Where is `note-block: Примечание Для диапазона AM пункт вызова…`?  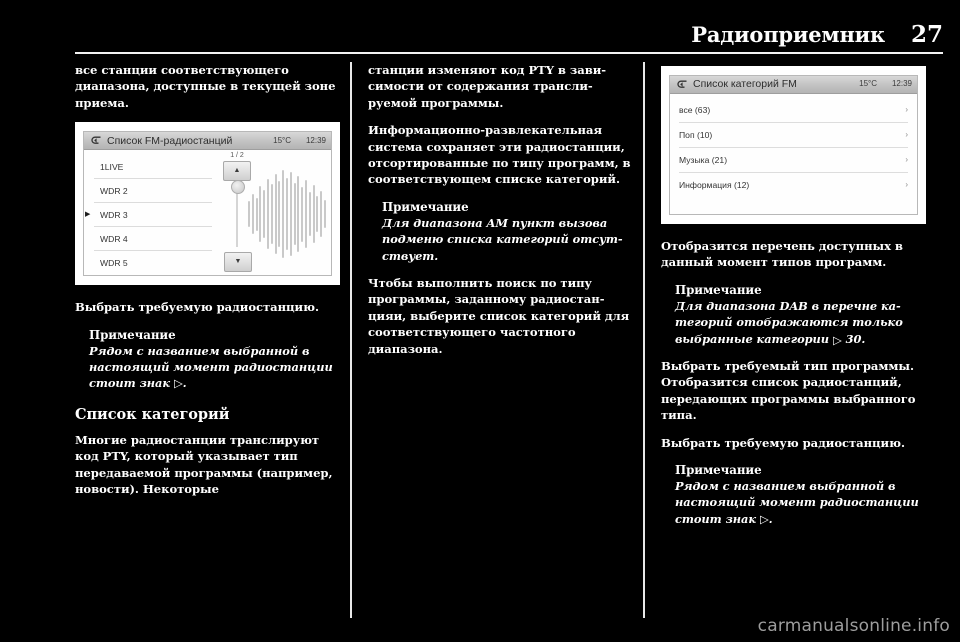 note-block: Примечание Для диапазона AM пункт вызова… is located at coordinates (500, 231).